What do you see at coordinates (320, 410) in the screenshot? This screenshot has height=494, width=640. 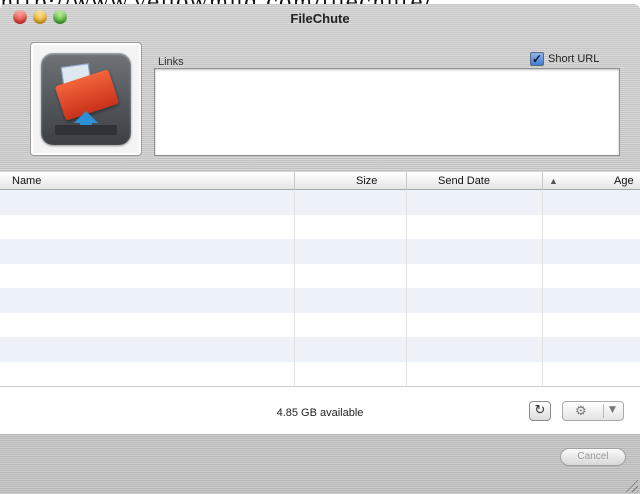 I see `status-bar: 4.85 GB available ↻ ⚙ ▼` at bounding box center [320, 410].